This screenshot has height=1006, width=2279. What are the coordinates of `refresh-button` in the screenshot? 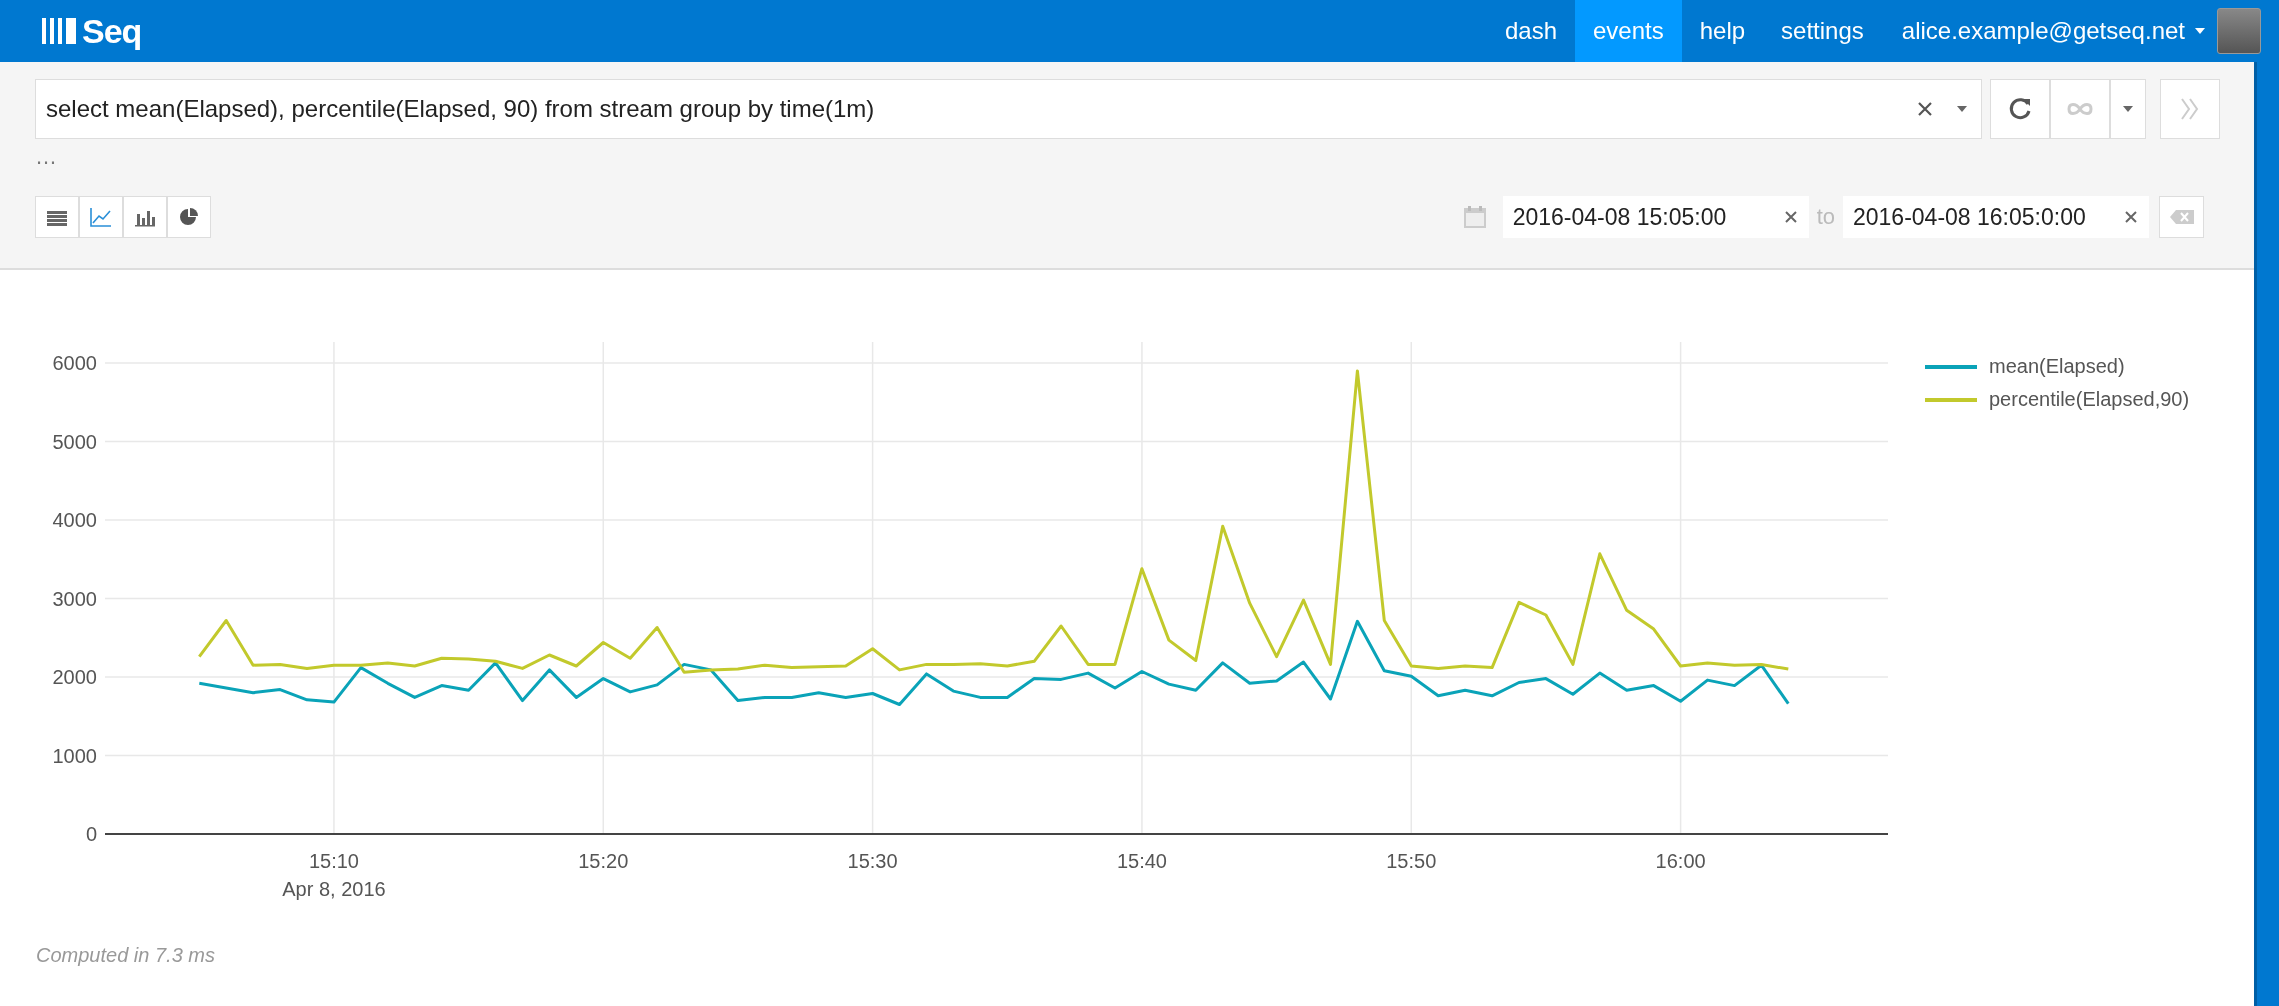 It's located at (2020, 109).